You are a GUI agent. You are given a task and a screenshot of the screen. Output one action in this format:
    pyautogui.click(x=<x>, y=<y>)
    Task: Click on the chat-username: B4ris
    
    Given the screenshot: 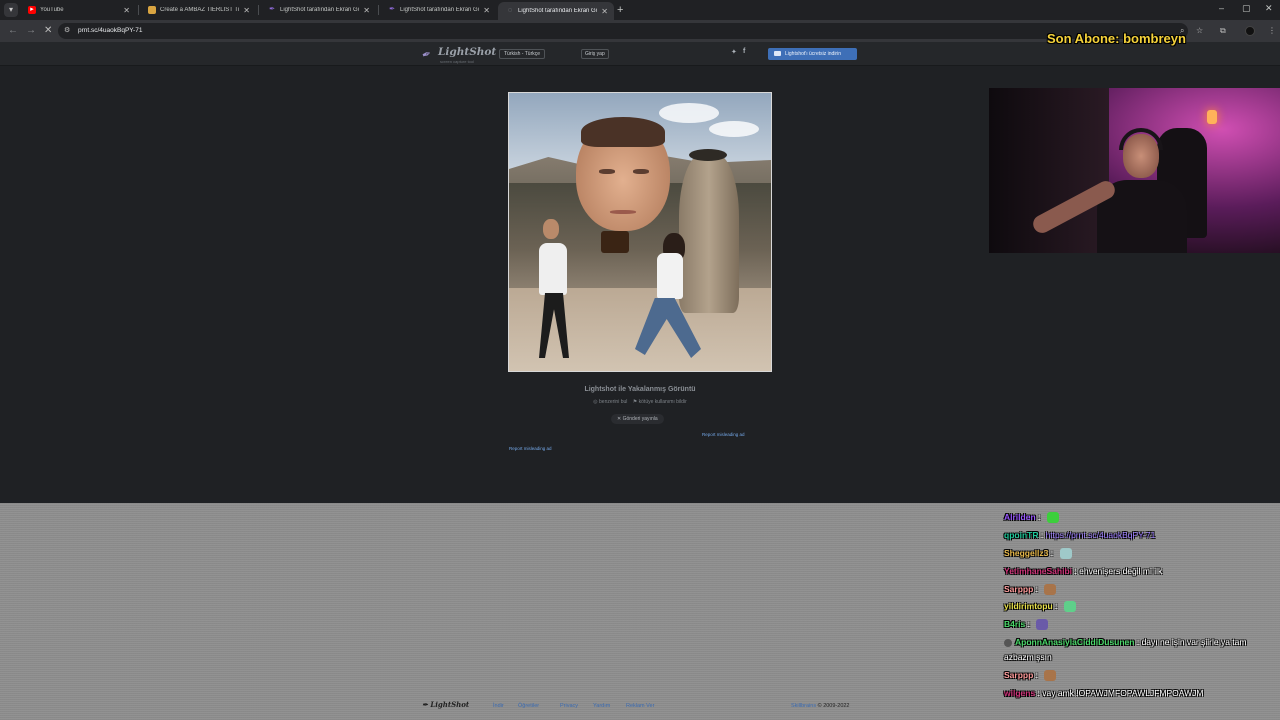 What is the action you would take?
    pyautogui.click(x=1014, y=624)
    